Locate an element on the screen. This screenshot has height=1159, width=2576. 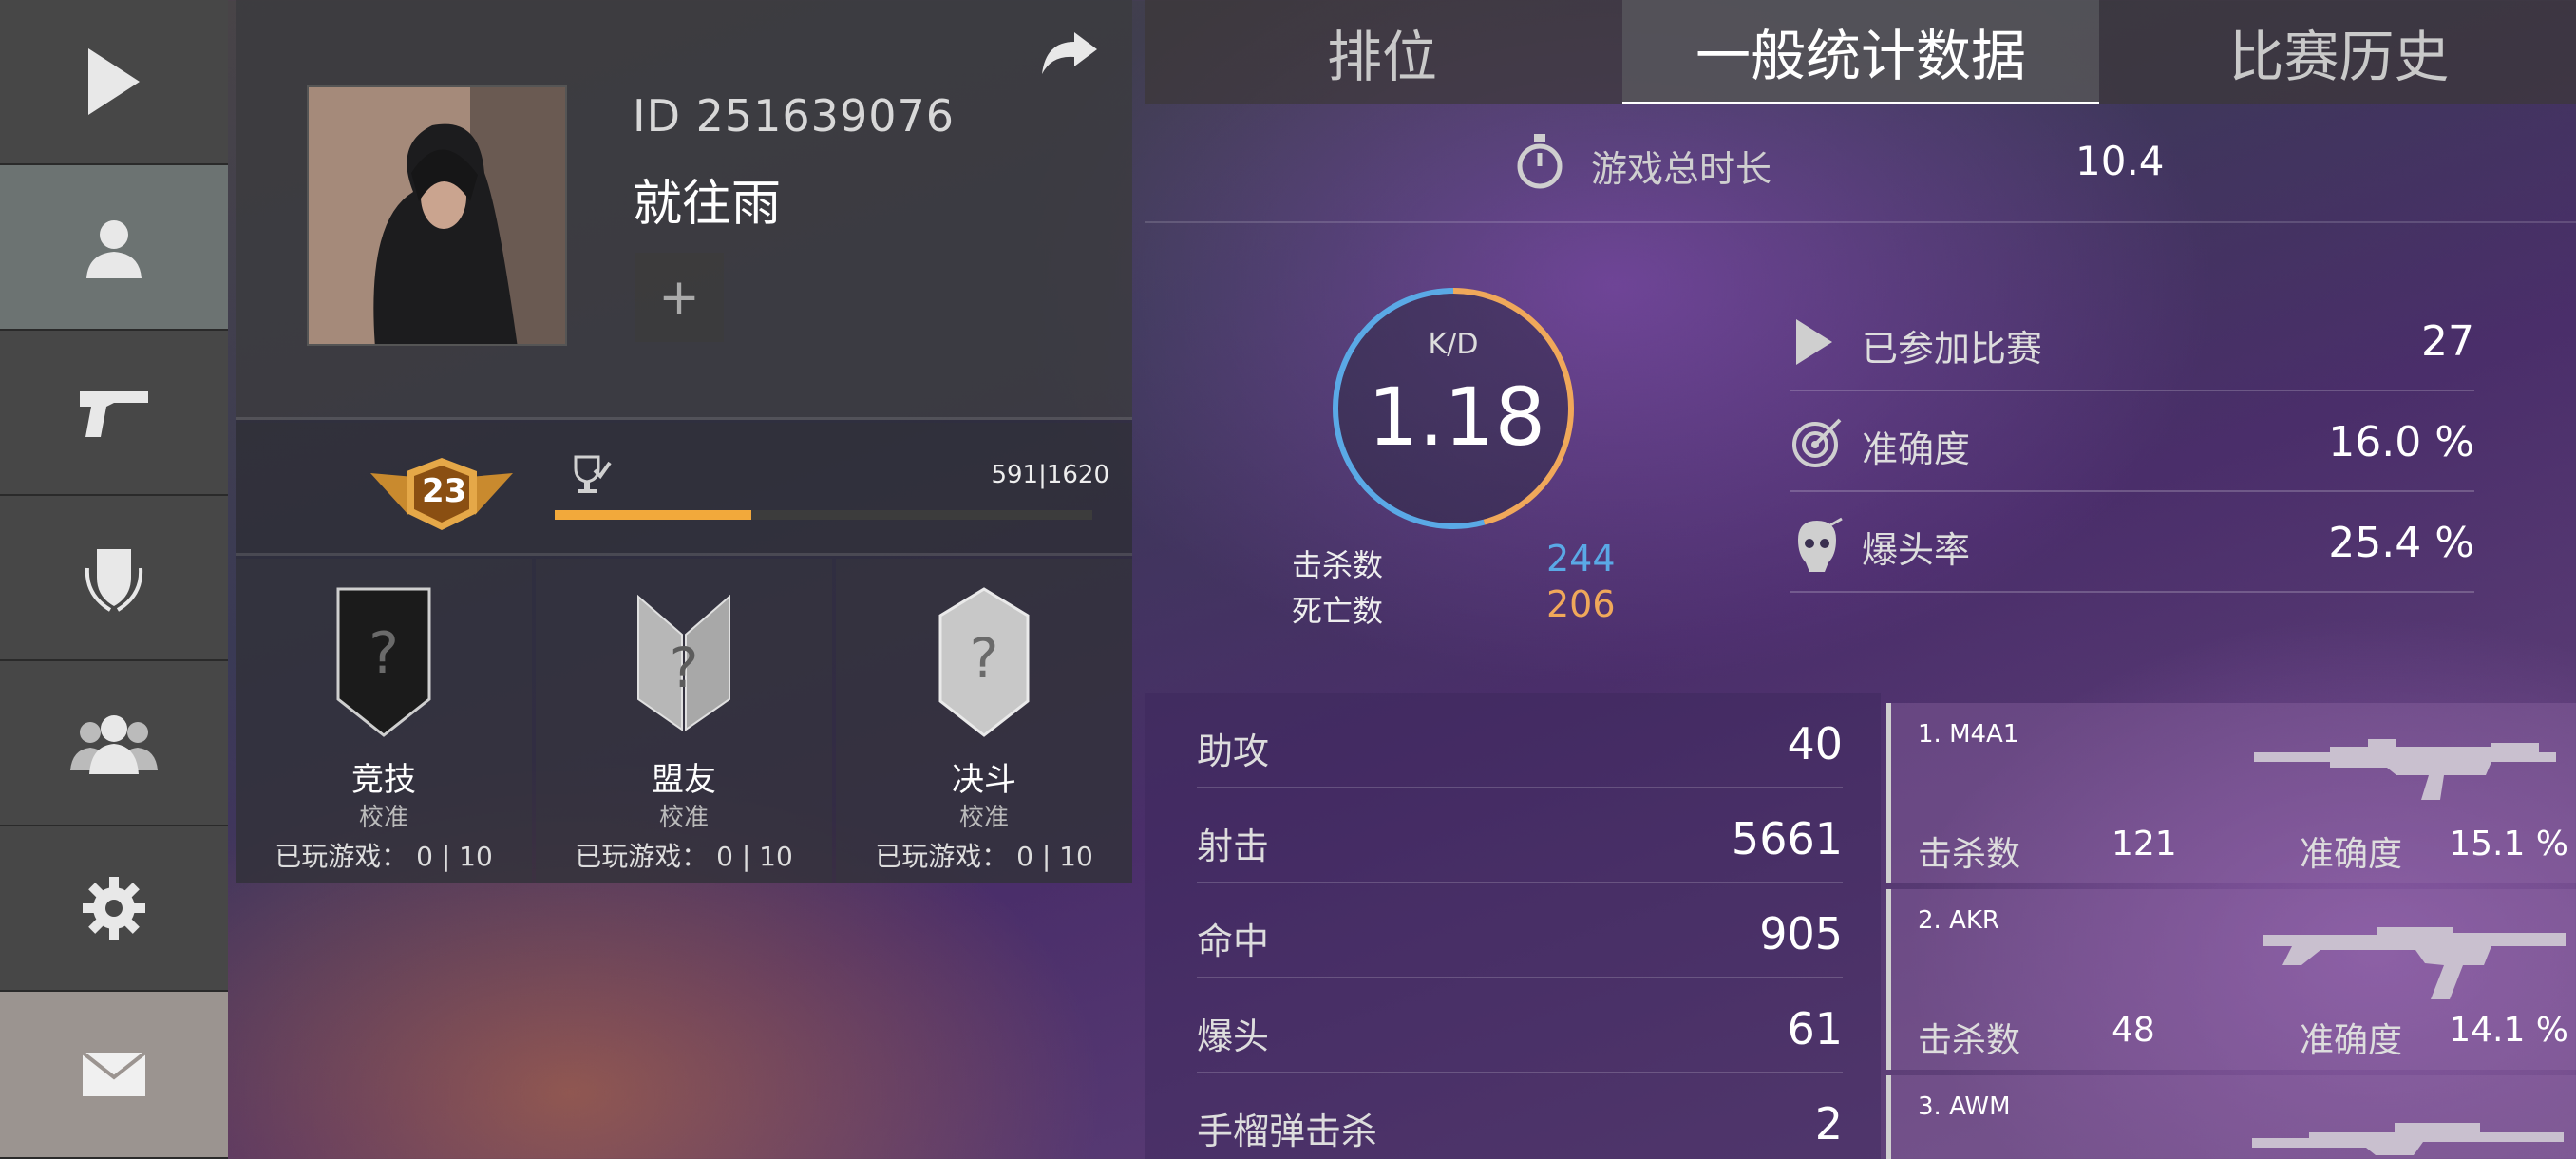
accuracy-value: 16.0 % is located at coordinates (2401, 442).